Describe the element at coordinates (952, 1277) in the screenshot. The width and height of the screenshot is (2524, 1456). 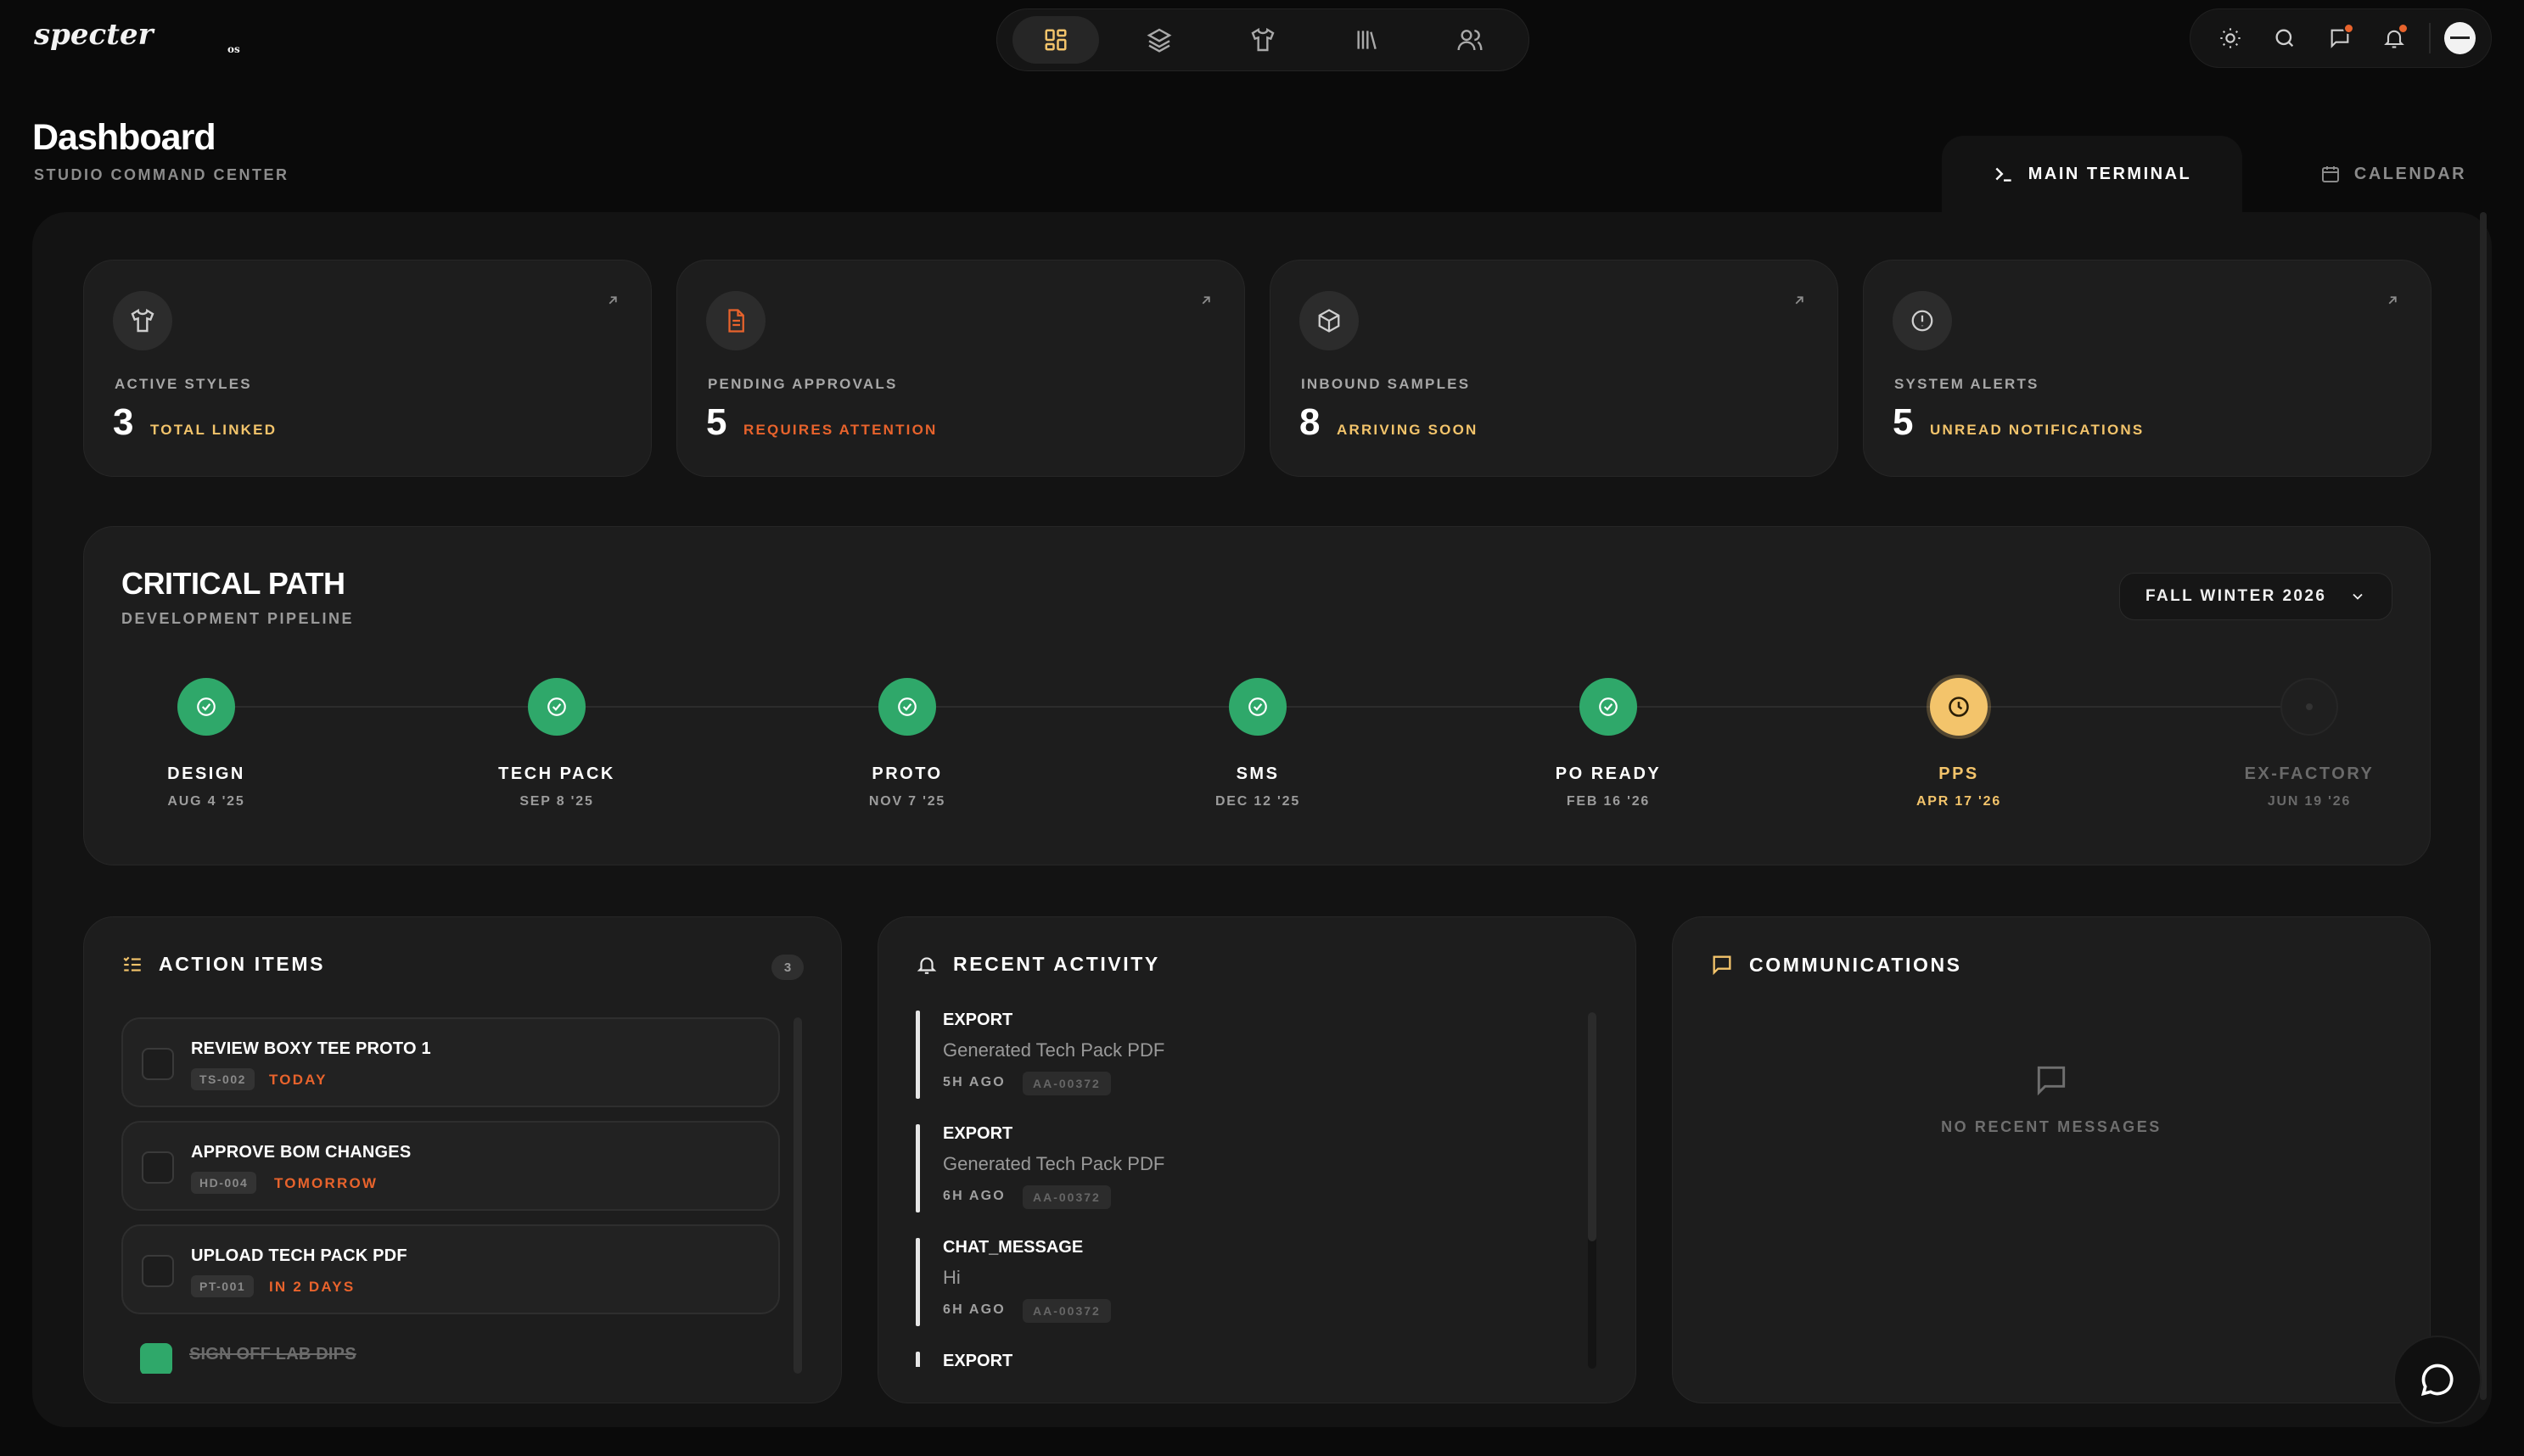
I see `activity-description: Hi` at that location.